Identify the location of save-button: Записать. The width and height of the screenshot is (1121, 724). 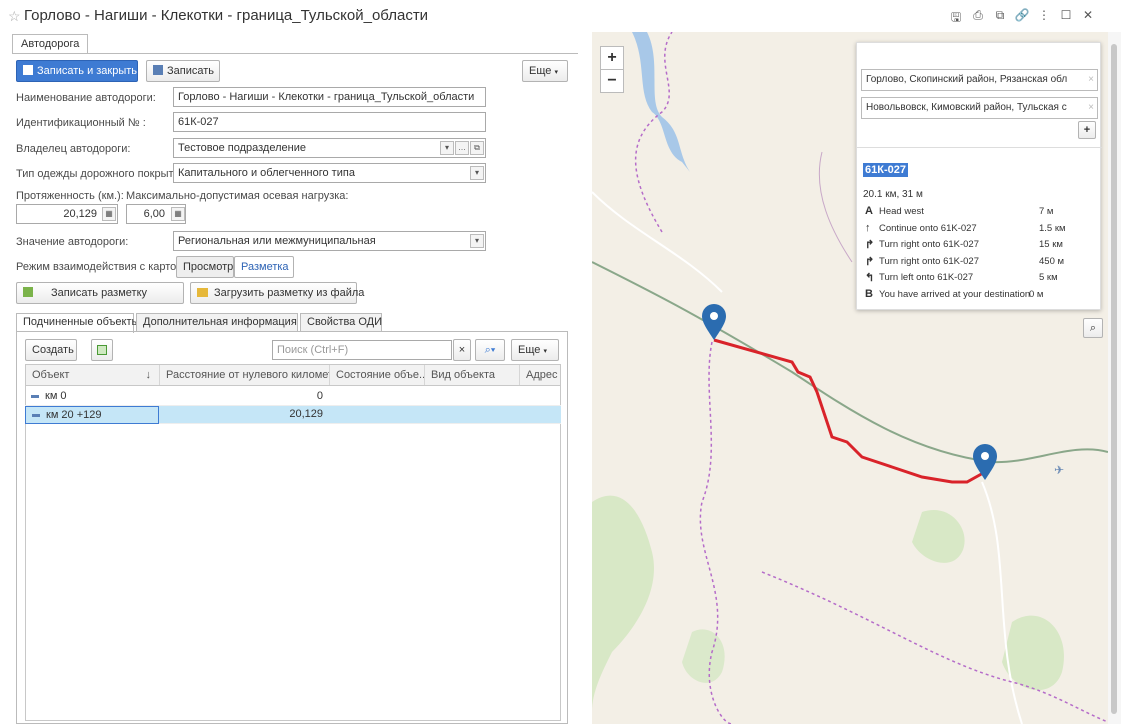
(183, 71).